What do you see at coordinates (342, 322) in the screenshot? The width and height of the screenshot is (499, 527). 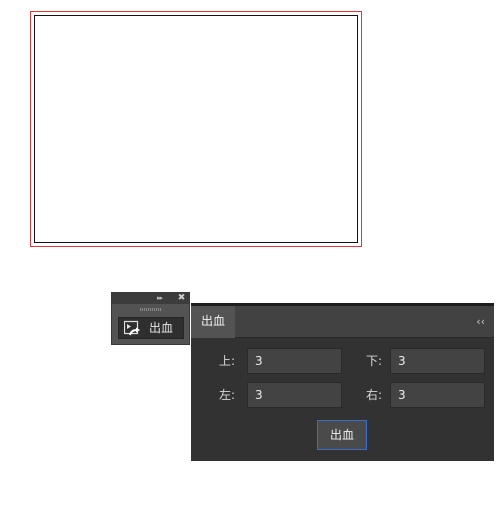 I see `panel-header: 出血 ‹‹` at bounding box center [342, 322].